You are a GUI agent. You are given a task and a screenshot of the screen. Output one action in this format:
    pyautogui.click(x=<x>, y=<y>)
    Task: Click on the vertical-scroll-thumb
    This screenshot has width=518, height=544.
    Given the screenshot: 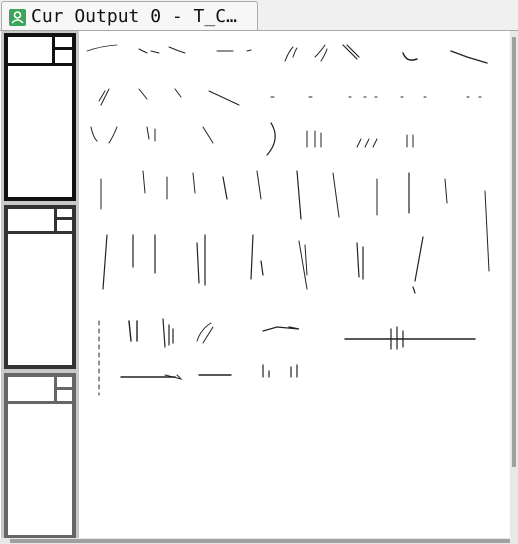 What is the action you would take?
    pyautogui.click(x=514, y=252)
    